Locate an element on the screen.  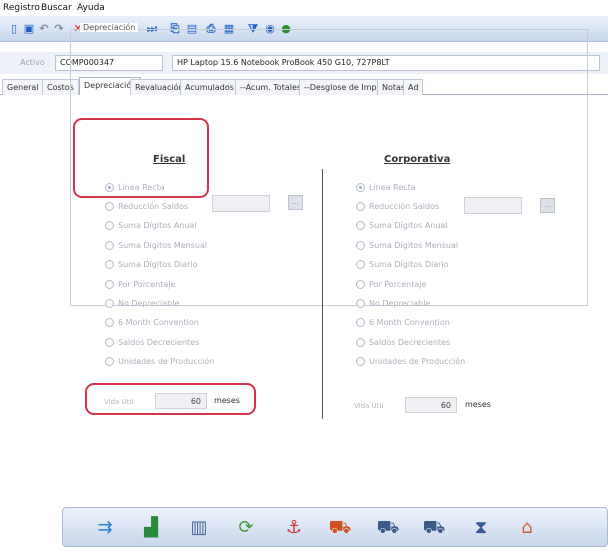
fiscal-option: Saldos Decrecientes is located at coordinates (152, 342).